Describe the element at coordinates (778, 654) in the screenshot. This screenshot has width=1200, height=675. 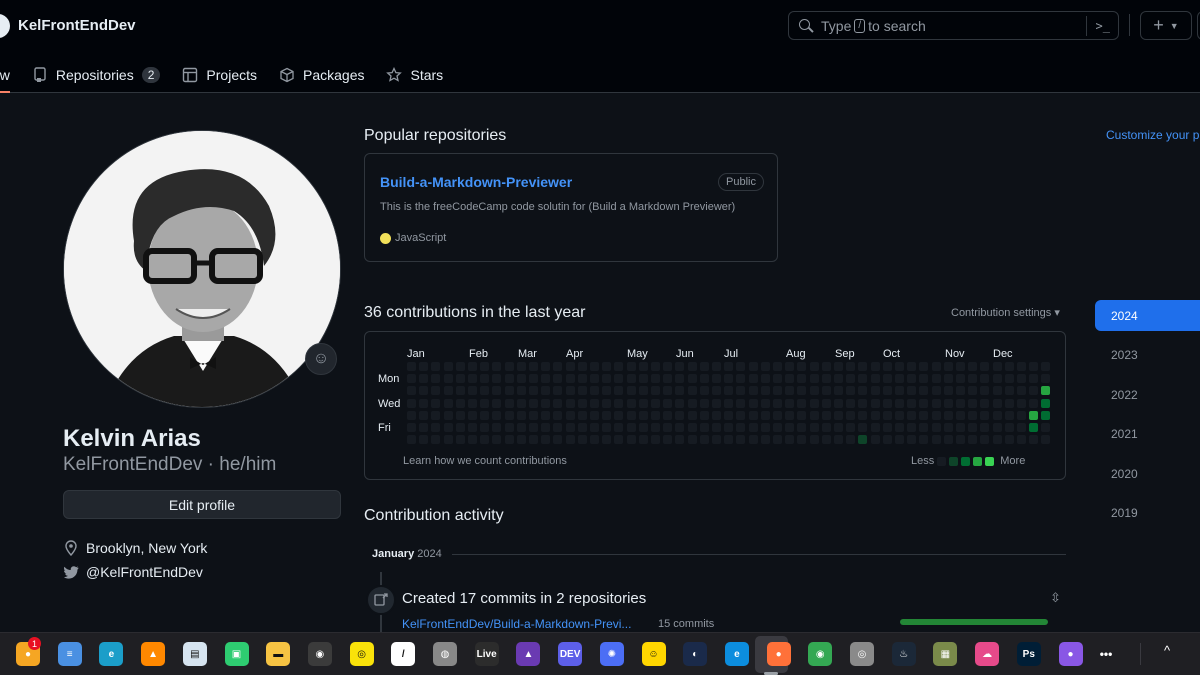
I see `firefox-icon: ●` at that location.